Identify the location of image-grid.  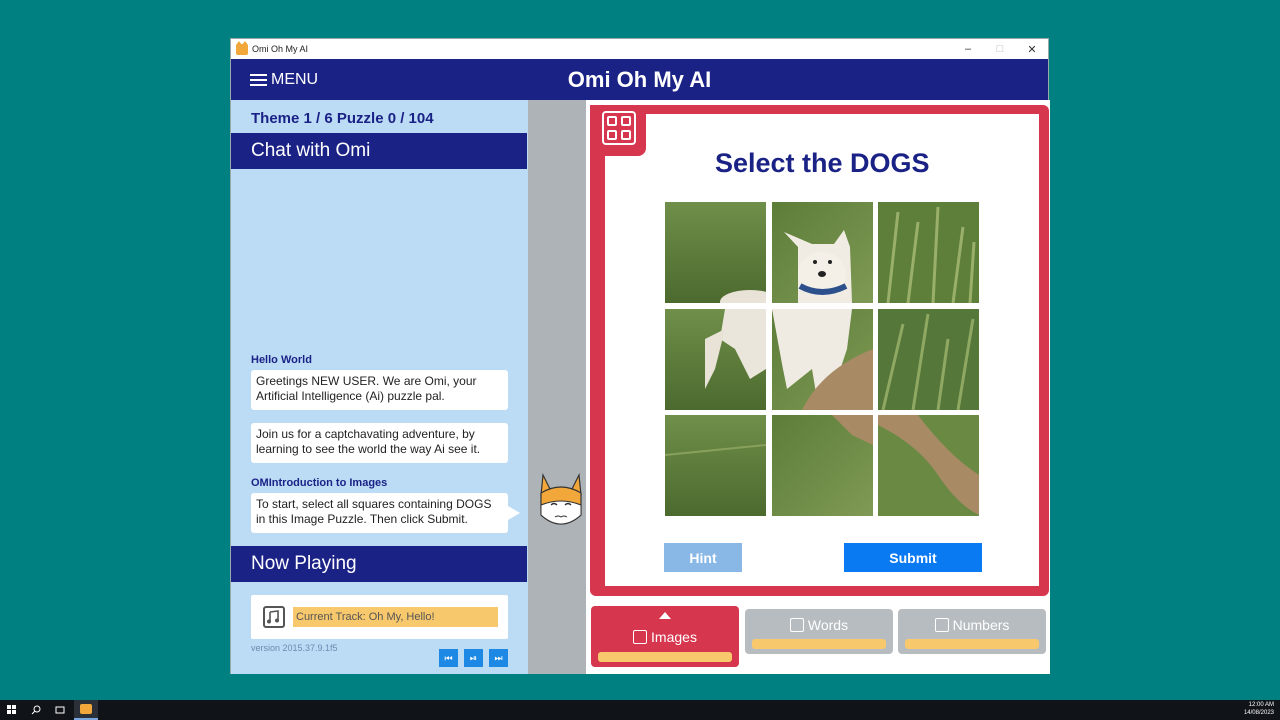
(823, 360).